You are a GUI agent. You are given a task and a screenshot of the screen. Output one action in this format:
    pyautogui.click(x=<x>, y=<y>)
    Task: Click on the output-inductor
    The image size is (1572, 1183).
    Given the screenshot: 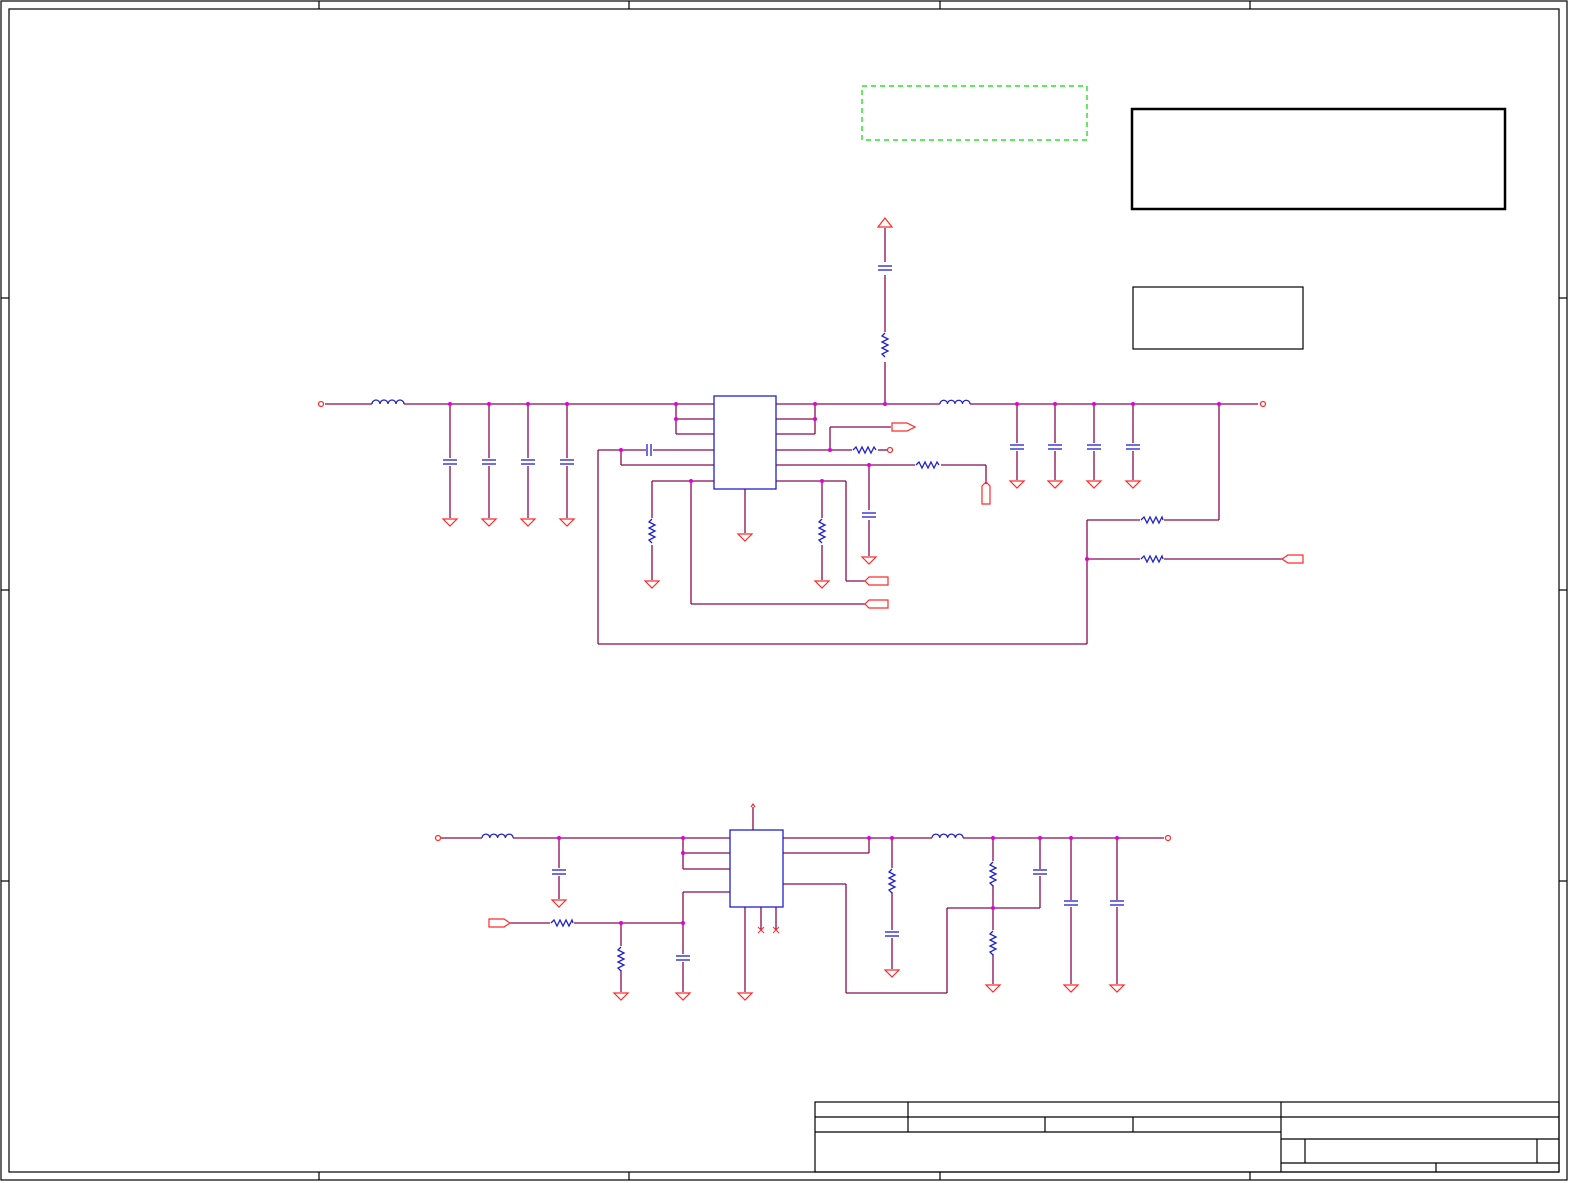 What is the action you would take?
    pyautogui.click(x=955, y=402)
    